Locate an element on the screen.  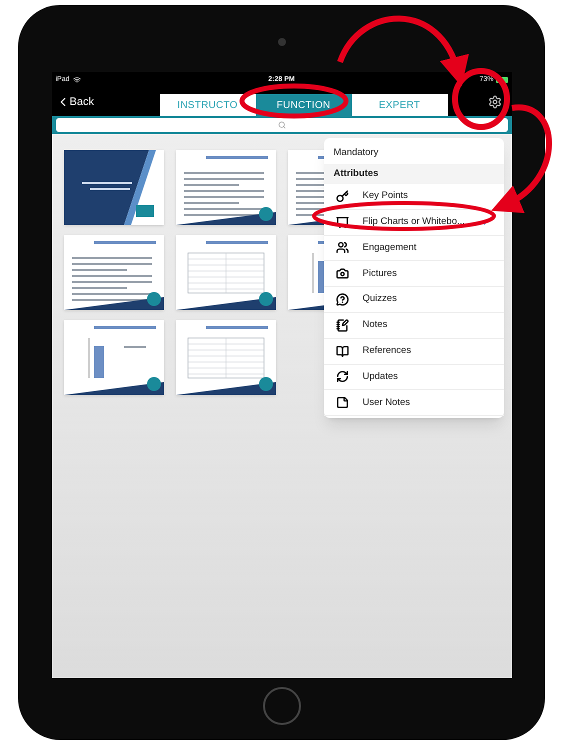
menu-item: Engagement is located at coordinates (414, 249).